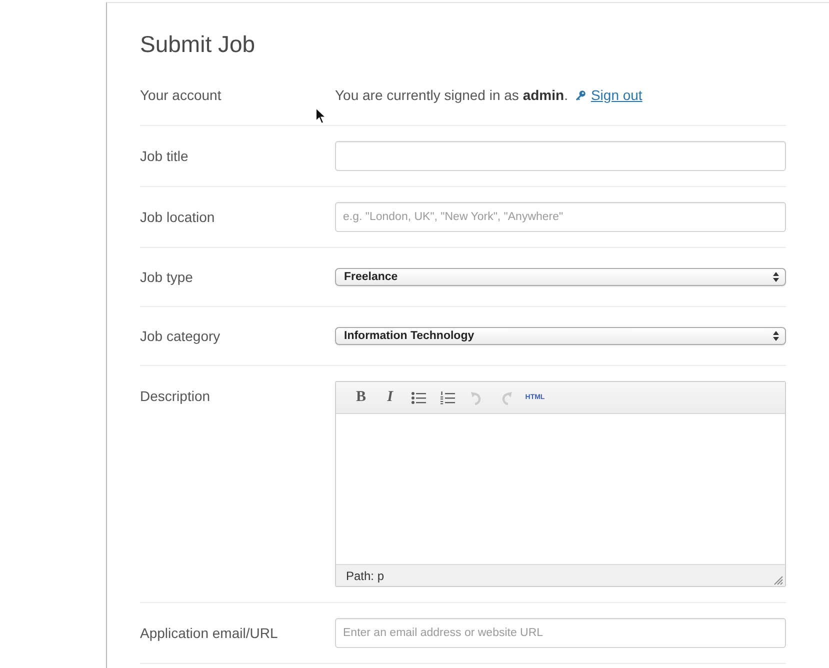 This screenshot has width=829, height=668. What do you see at coordinates (167, 277) in the screenshot?
I see `field-label: Job type` at bounding box center [167, 277].